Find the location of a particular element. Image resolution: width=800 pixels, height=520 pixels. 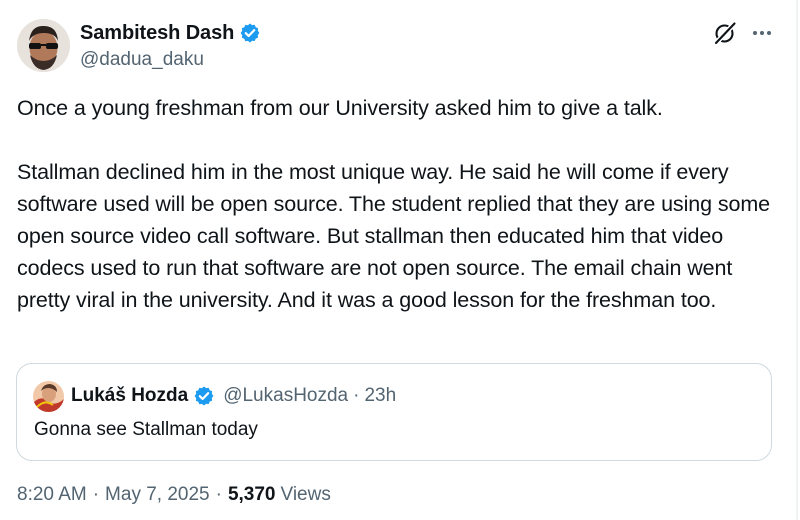

tweet-header: Sambitesh Dash @dadua_daku is located at coordinates (139, 45).